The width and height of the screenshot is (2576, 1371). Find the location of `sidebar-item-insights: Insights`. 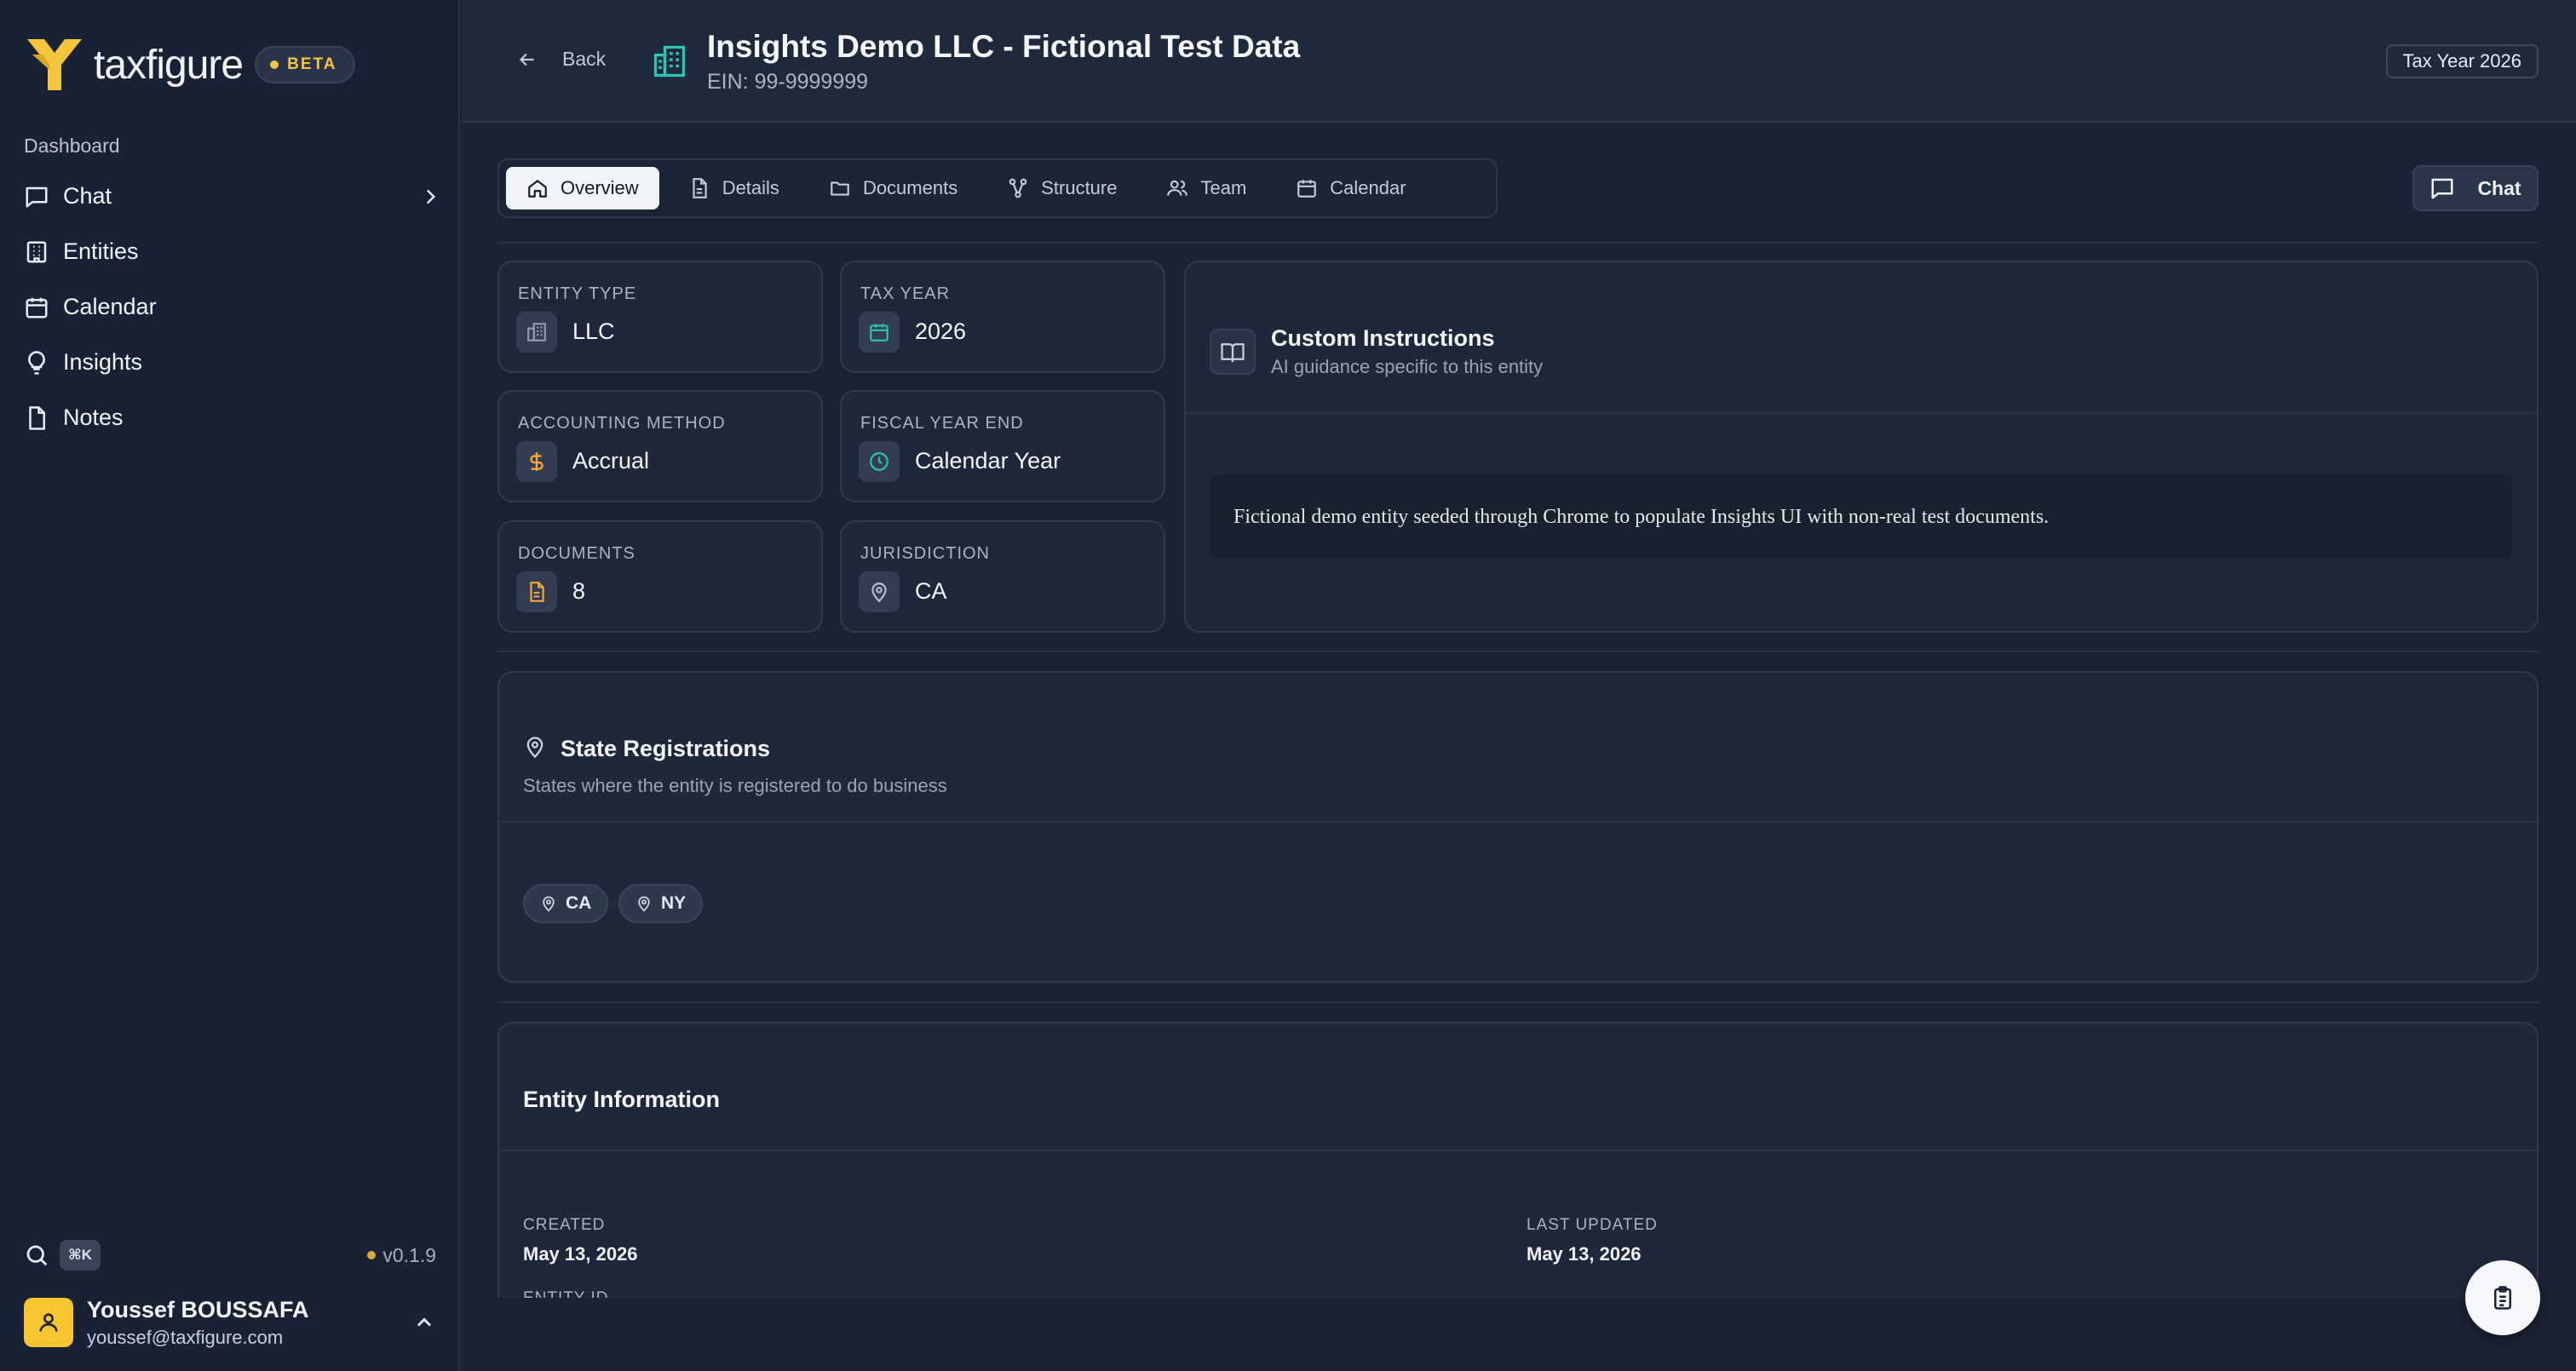

sidebar-item-insights: Insights is located at coordinates (233, 362).